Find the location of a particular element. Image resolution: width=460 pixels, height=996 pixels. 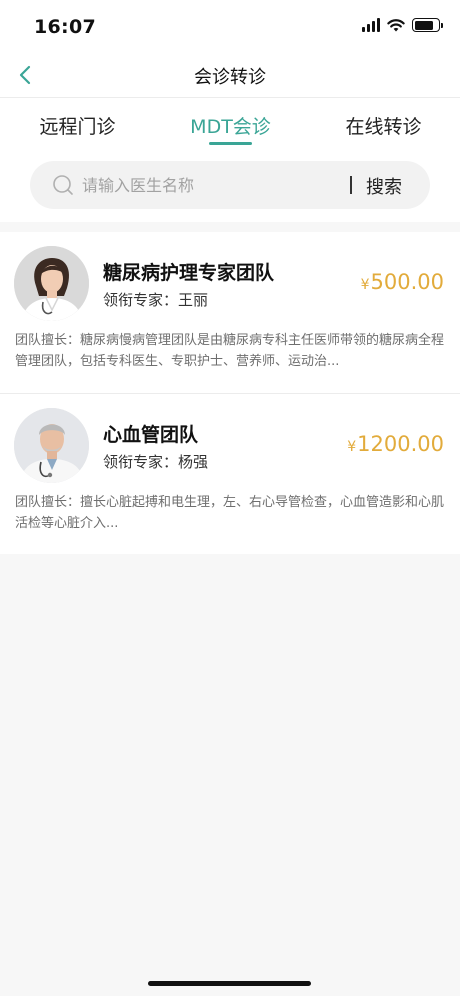

team-price: ¥500.00 is located at coordinates (402, 282).